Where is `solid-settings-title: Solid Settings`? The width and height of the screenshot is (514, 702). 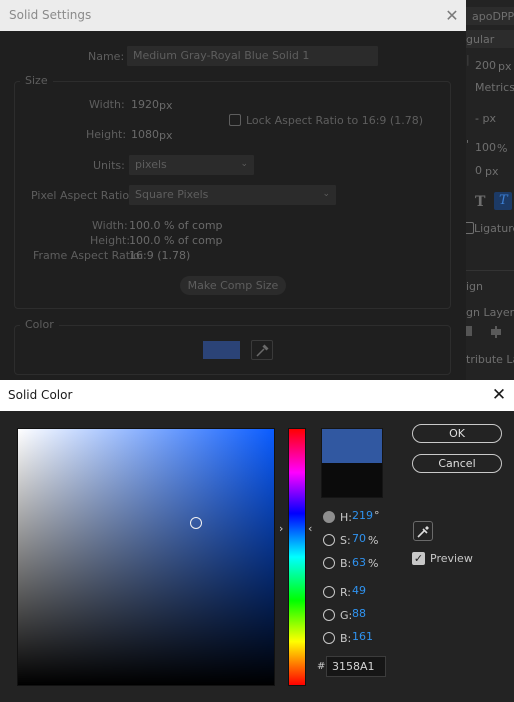
solid-settings-title: Solid Settings is located at coordinates (50, 15).